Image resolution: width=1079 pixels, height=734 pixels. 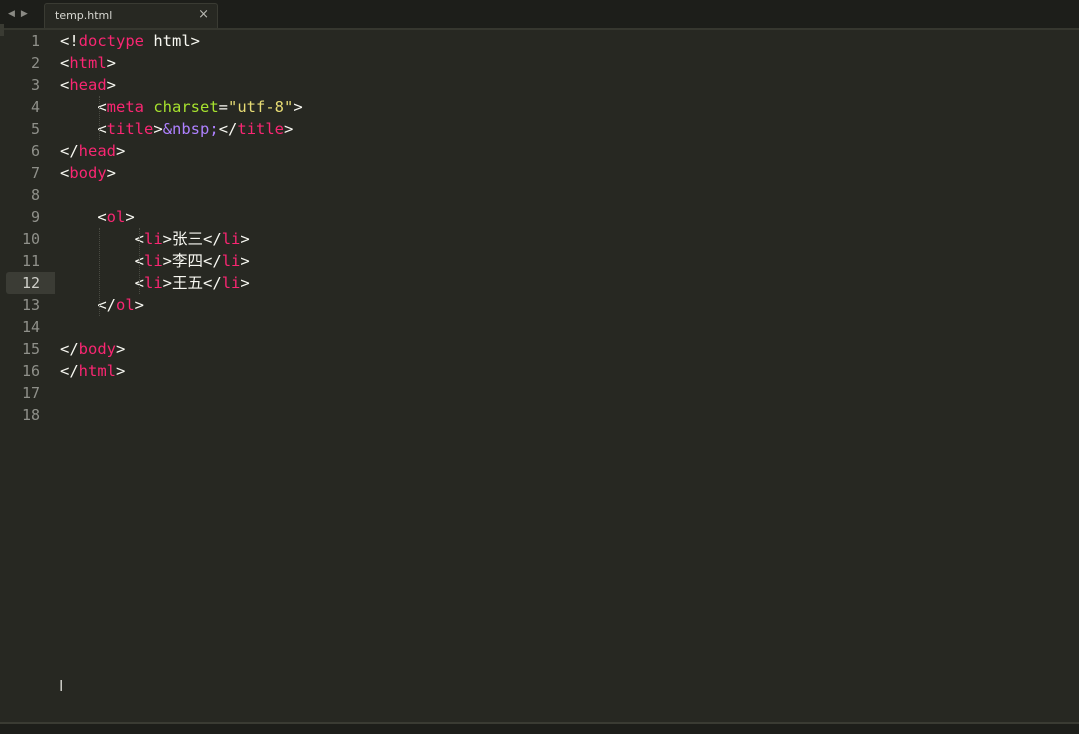 I want to click on line-number: 8, so click(x=35, y=195).